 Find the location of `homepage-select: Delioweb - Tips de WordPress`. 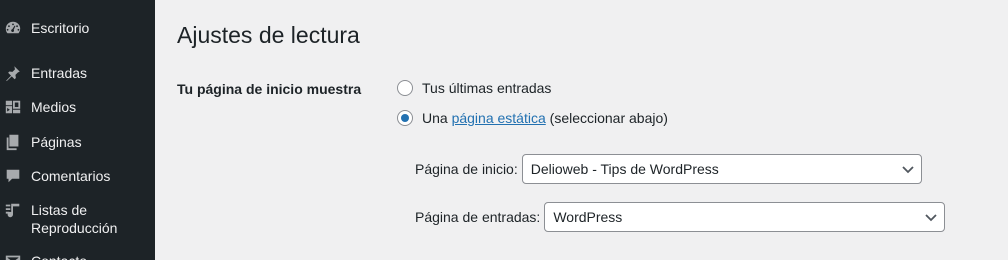

homepage-select: Delioweb - Tips de WordPress is located at coordinates (721, 169).